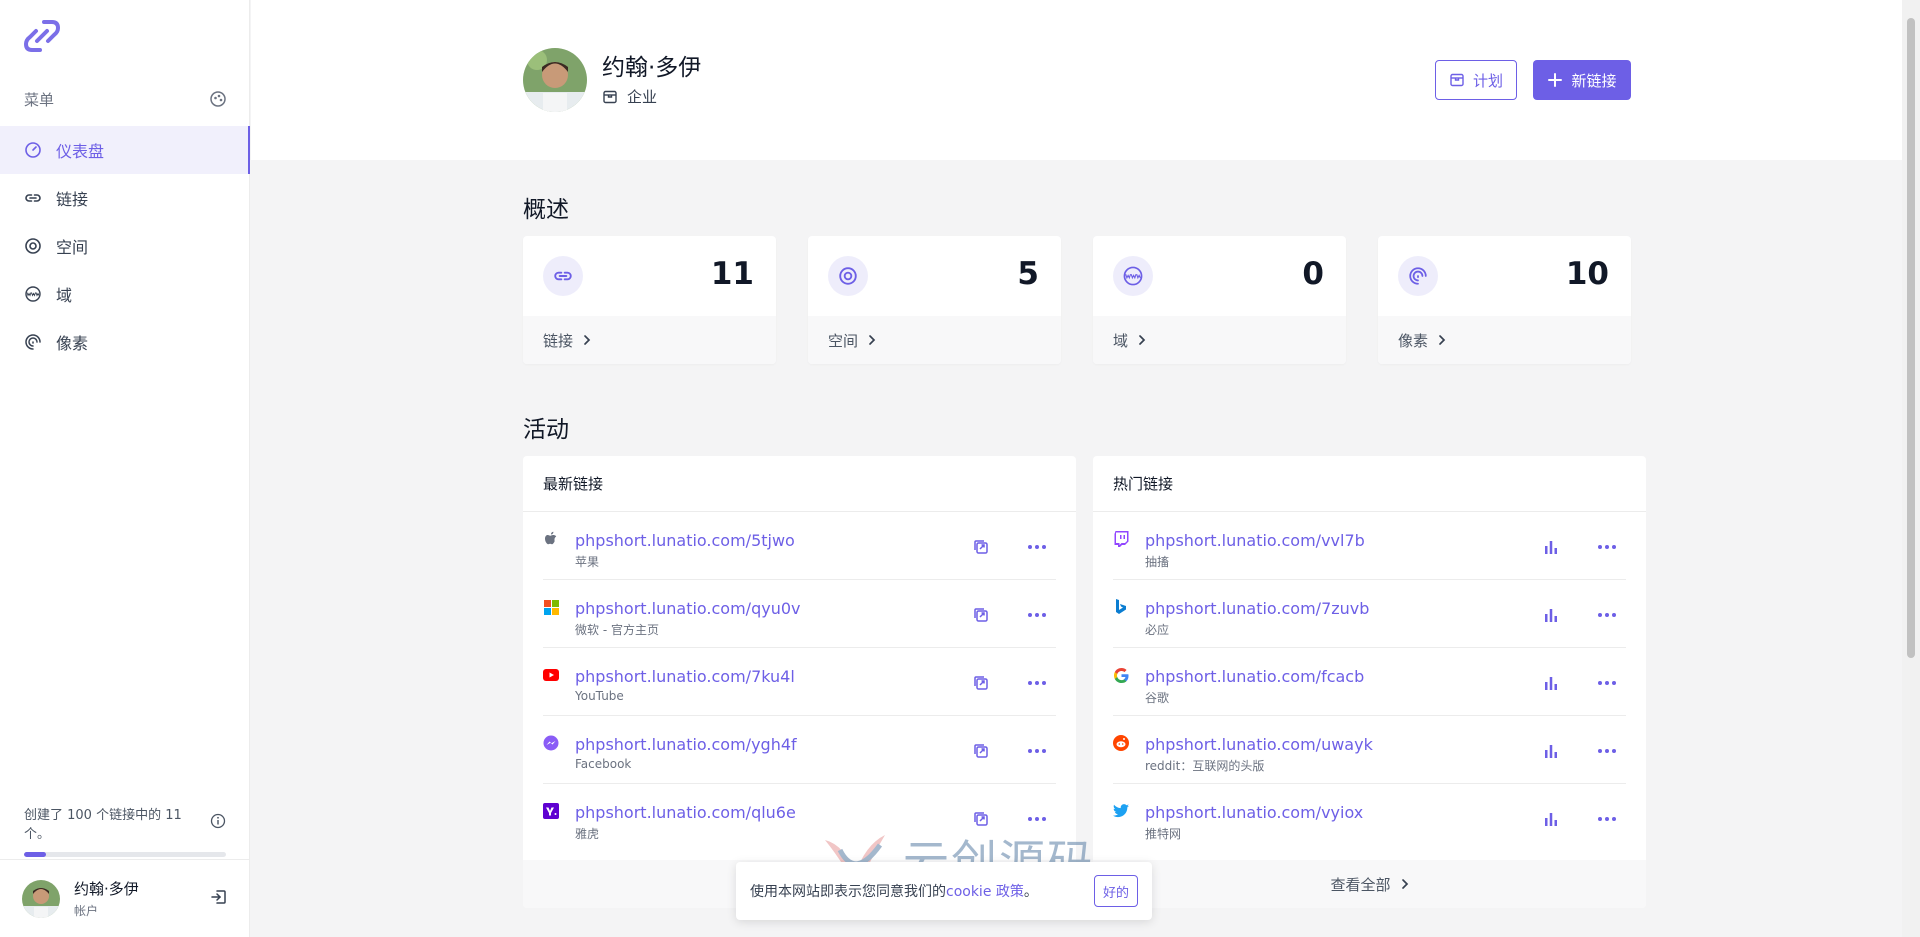 The image size is (1920, 937). Describe the element at coordinates (1157, 698) in the screenshot. I see `link-title: 谷歌` at that location.